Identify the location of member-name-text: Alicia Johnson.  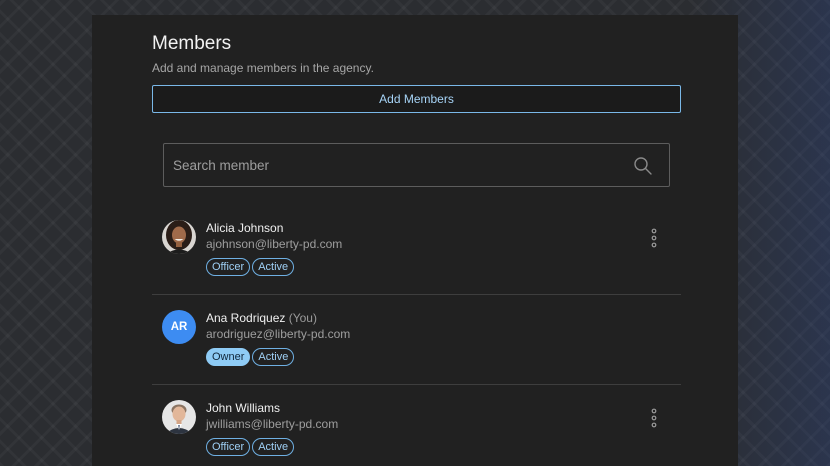
(245, 228).